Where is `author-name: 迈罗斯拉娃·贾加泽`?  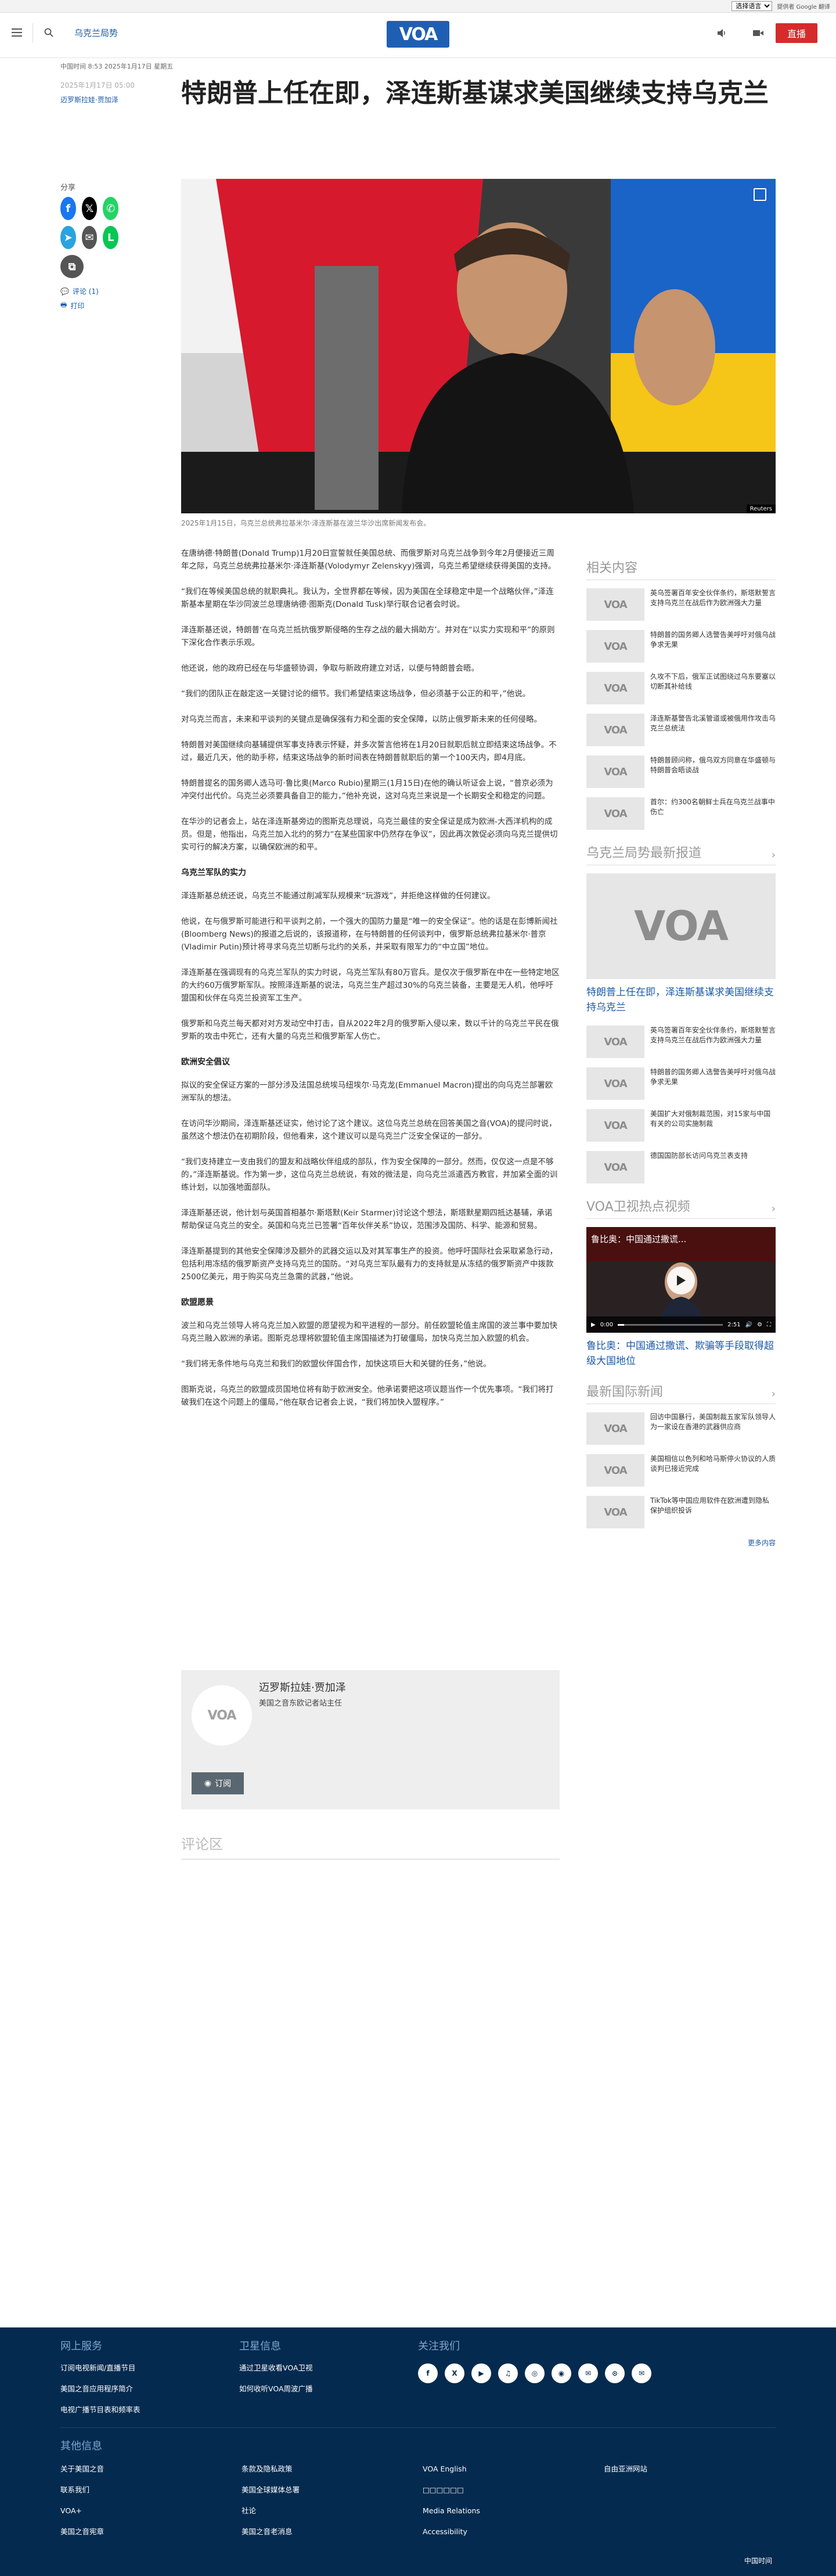 author-name: 迈罗斯拉娃·贾加泽 is located at coordinates (303, 1686).